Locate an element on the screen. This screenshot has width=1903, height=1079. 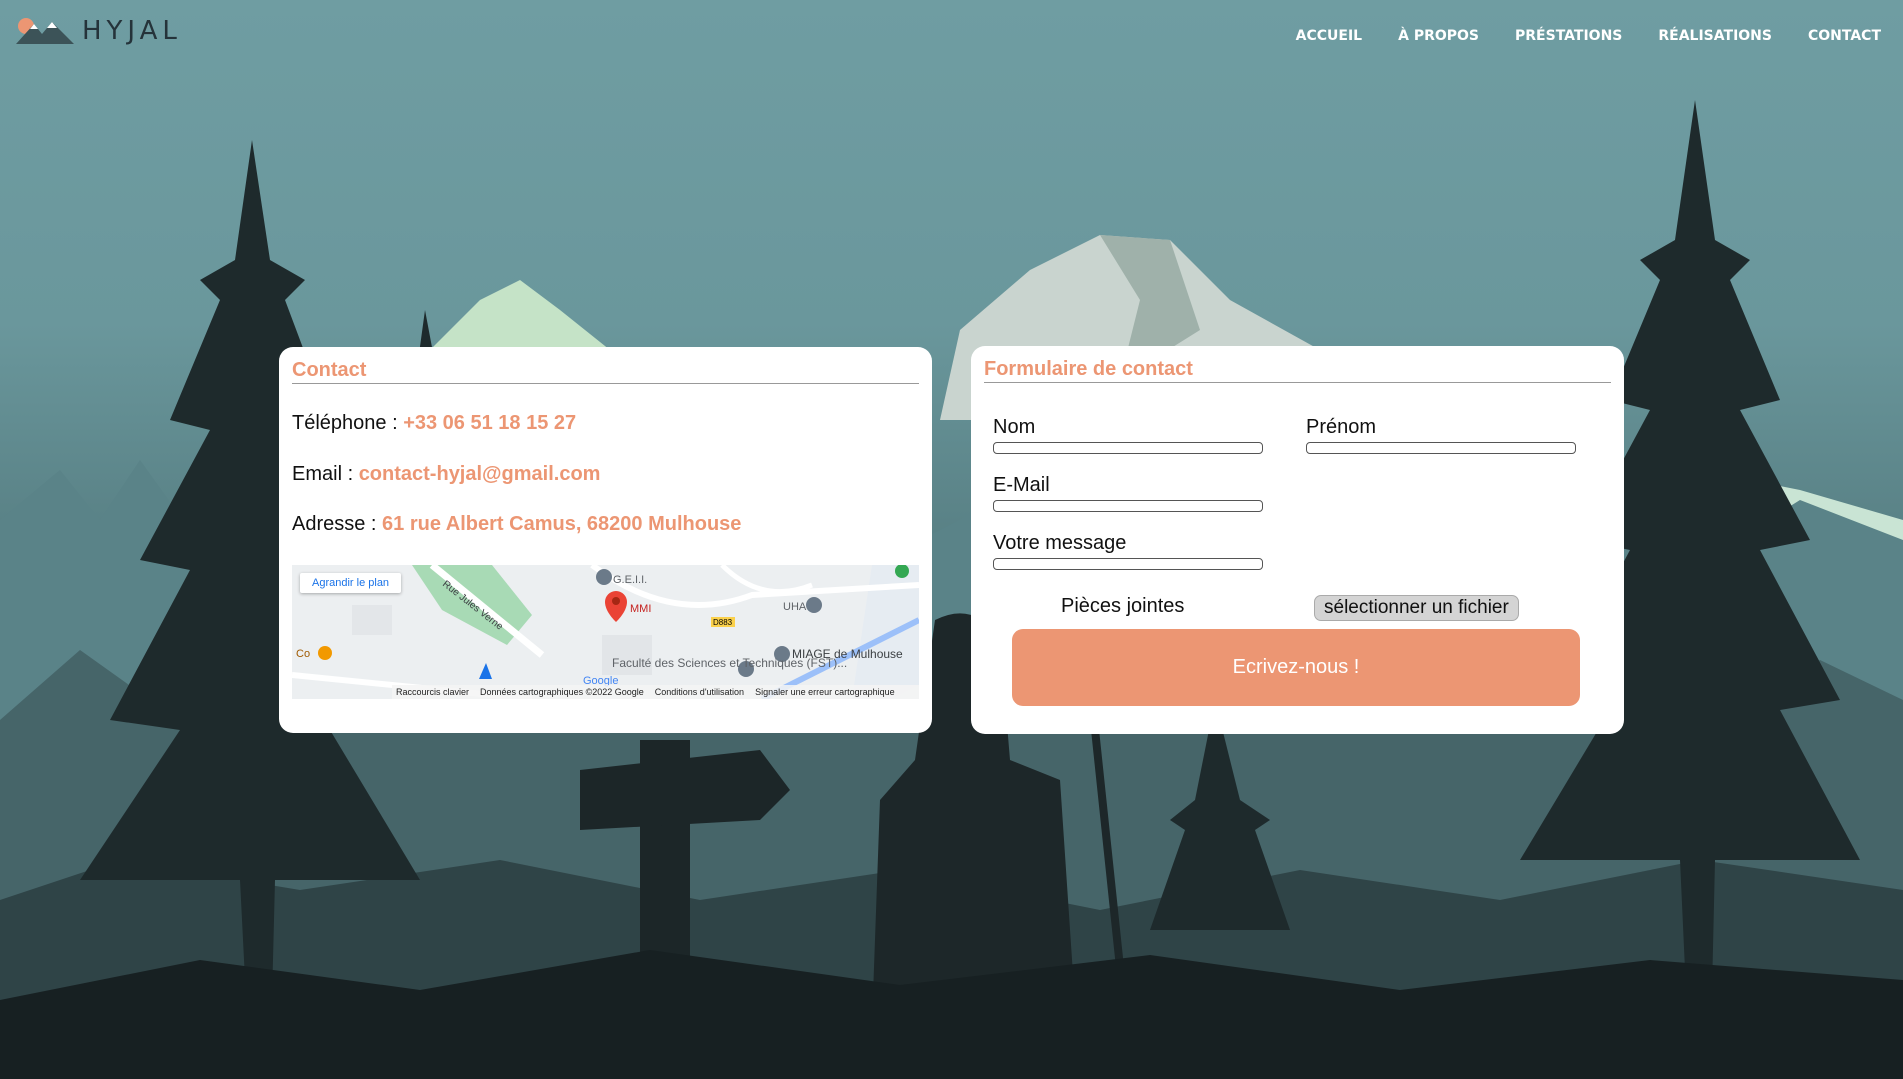
form-title: Formulaire de contact is located at coordinates (1297, 370).